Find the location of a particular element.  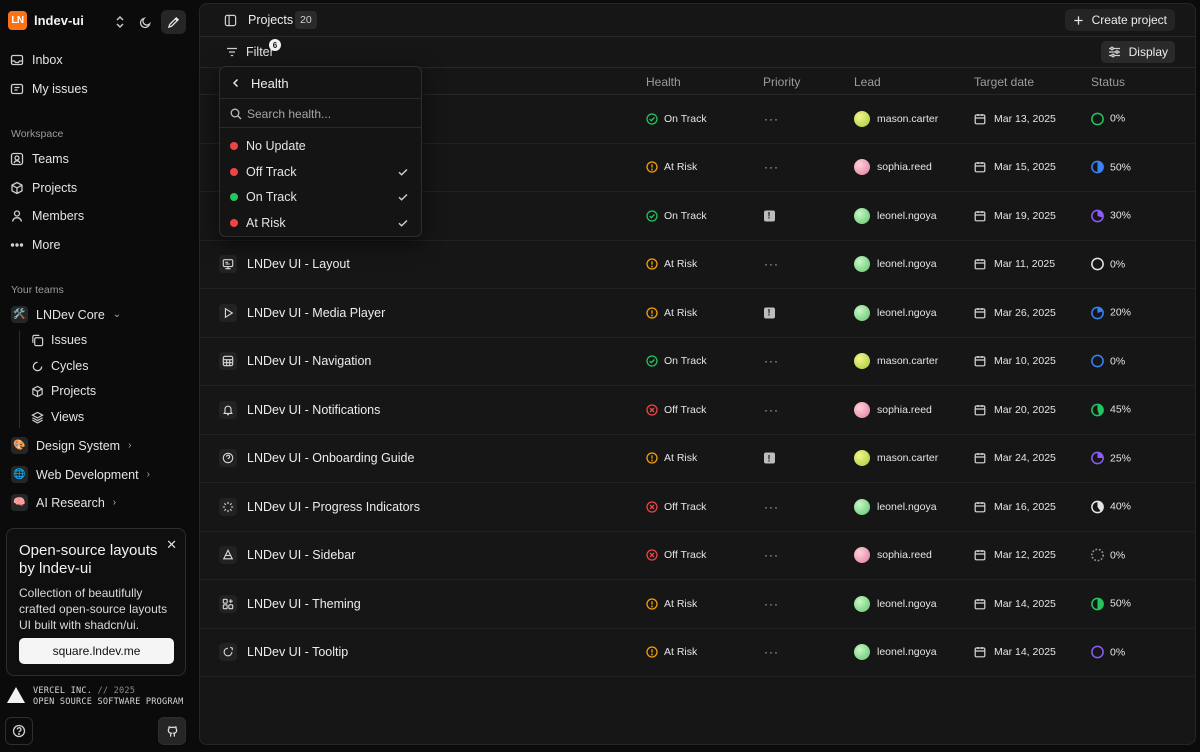

status-cell: 30% is located at coordinates (1111, 216).